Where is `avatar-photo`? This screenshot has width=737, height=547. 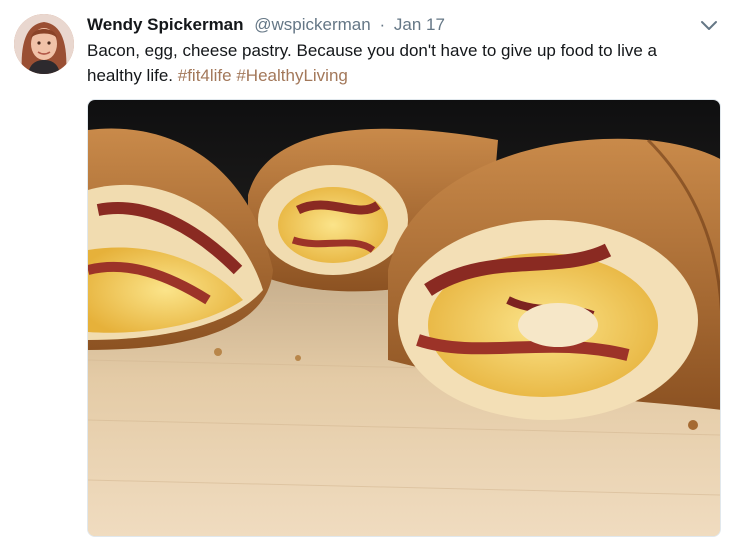
avatar-photo is located at coordinates (44, 44).